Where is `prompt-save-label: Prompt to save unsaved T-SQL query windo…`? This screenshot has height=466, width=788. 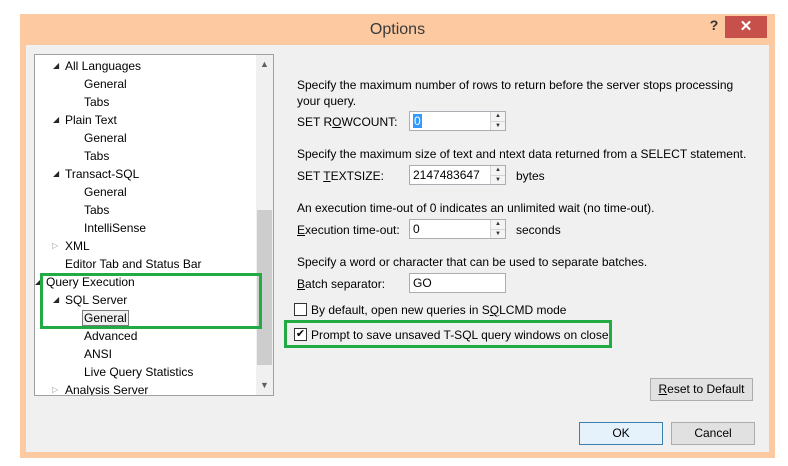
prompt-save-label: Prompt to save unsaved T-SQL query windo… is located at coordinates (460, 335).